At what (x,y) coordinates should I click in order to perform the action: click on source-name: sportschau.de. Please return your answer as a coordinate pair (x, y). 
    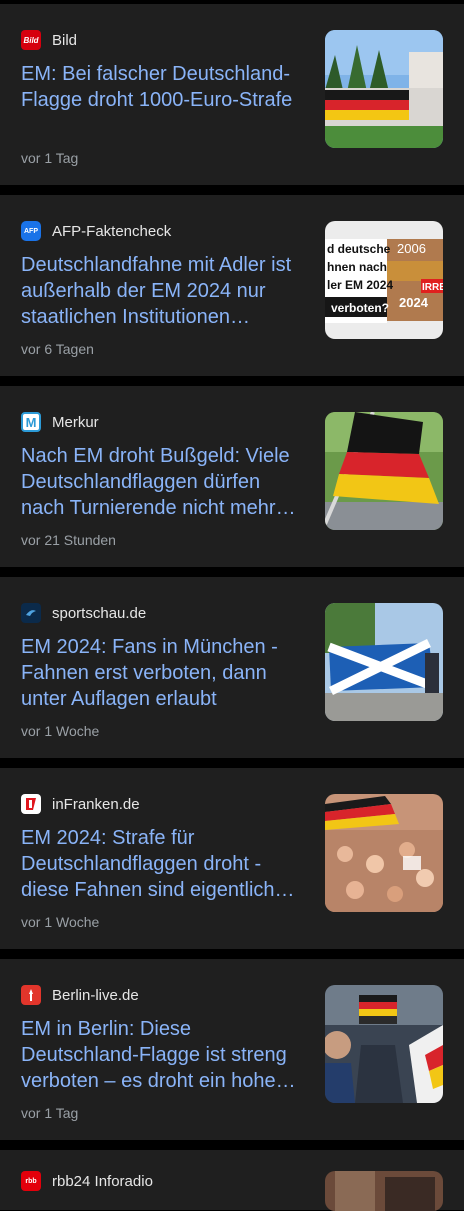
    Looking at the image, I should click on (99, 613).